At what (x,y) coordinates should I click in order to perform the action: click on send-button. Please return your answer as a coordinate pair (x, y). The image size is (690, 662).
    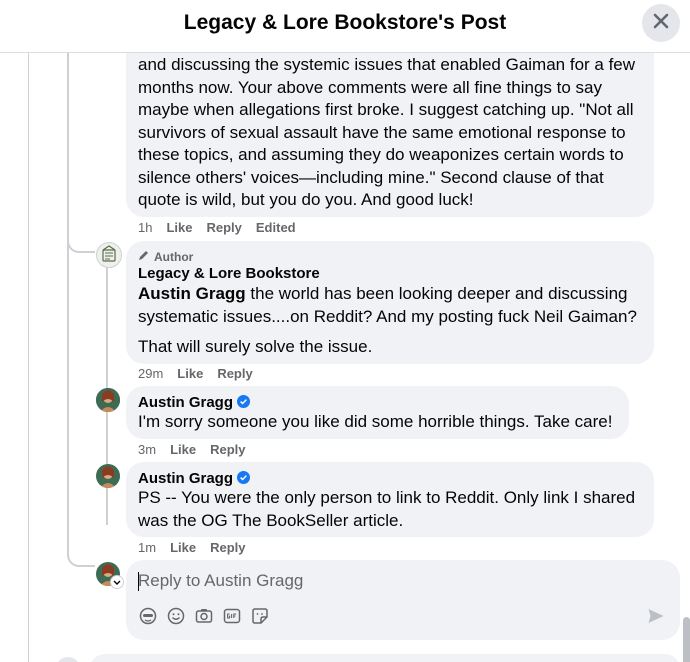
    Looking at the image, I should click on (656, 616).